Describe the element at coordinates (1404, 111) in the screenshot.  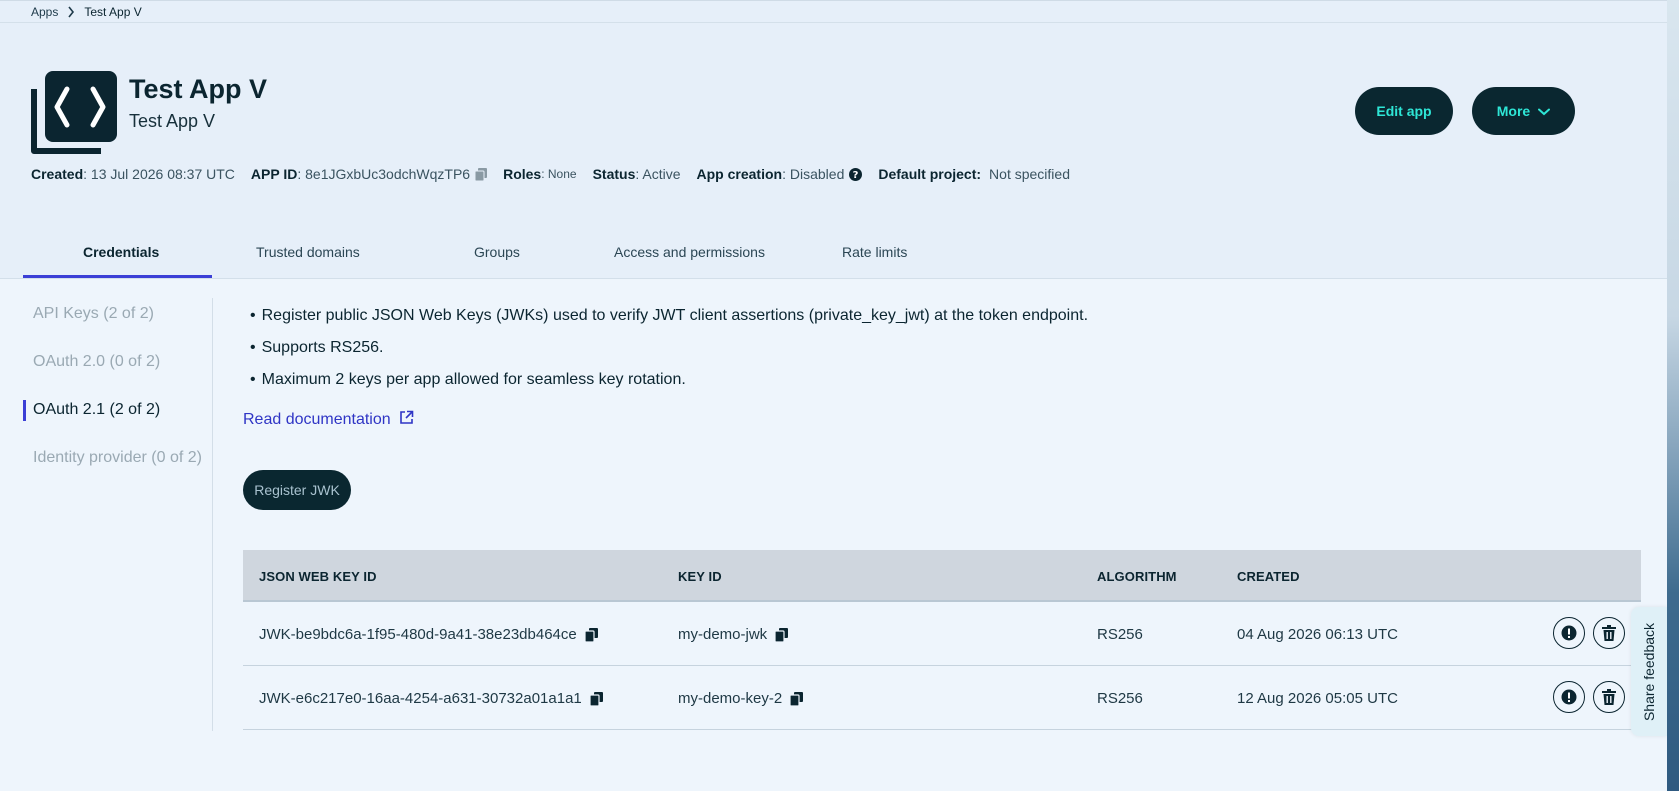
I see `edit-app-button: Edit app` at that location.